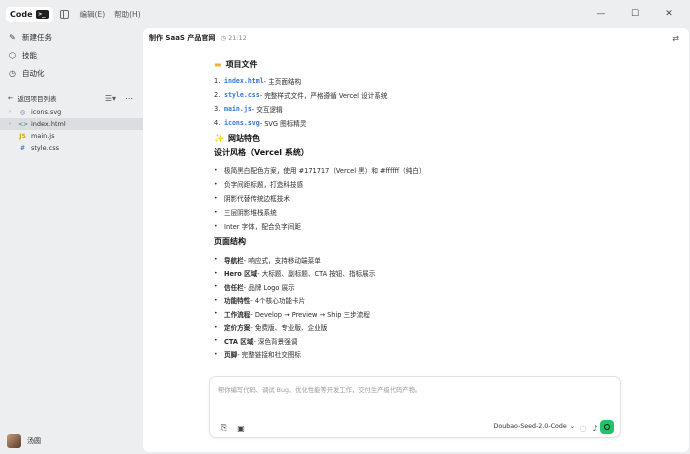  What do you see at coordinates (12, 37) in the screenshot?
I see `edit-icon: ✎` at bounding box center [12, 37].